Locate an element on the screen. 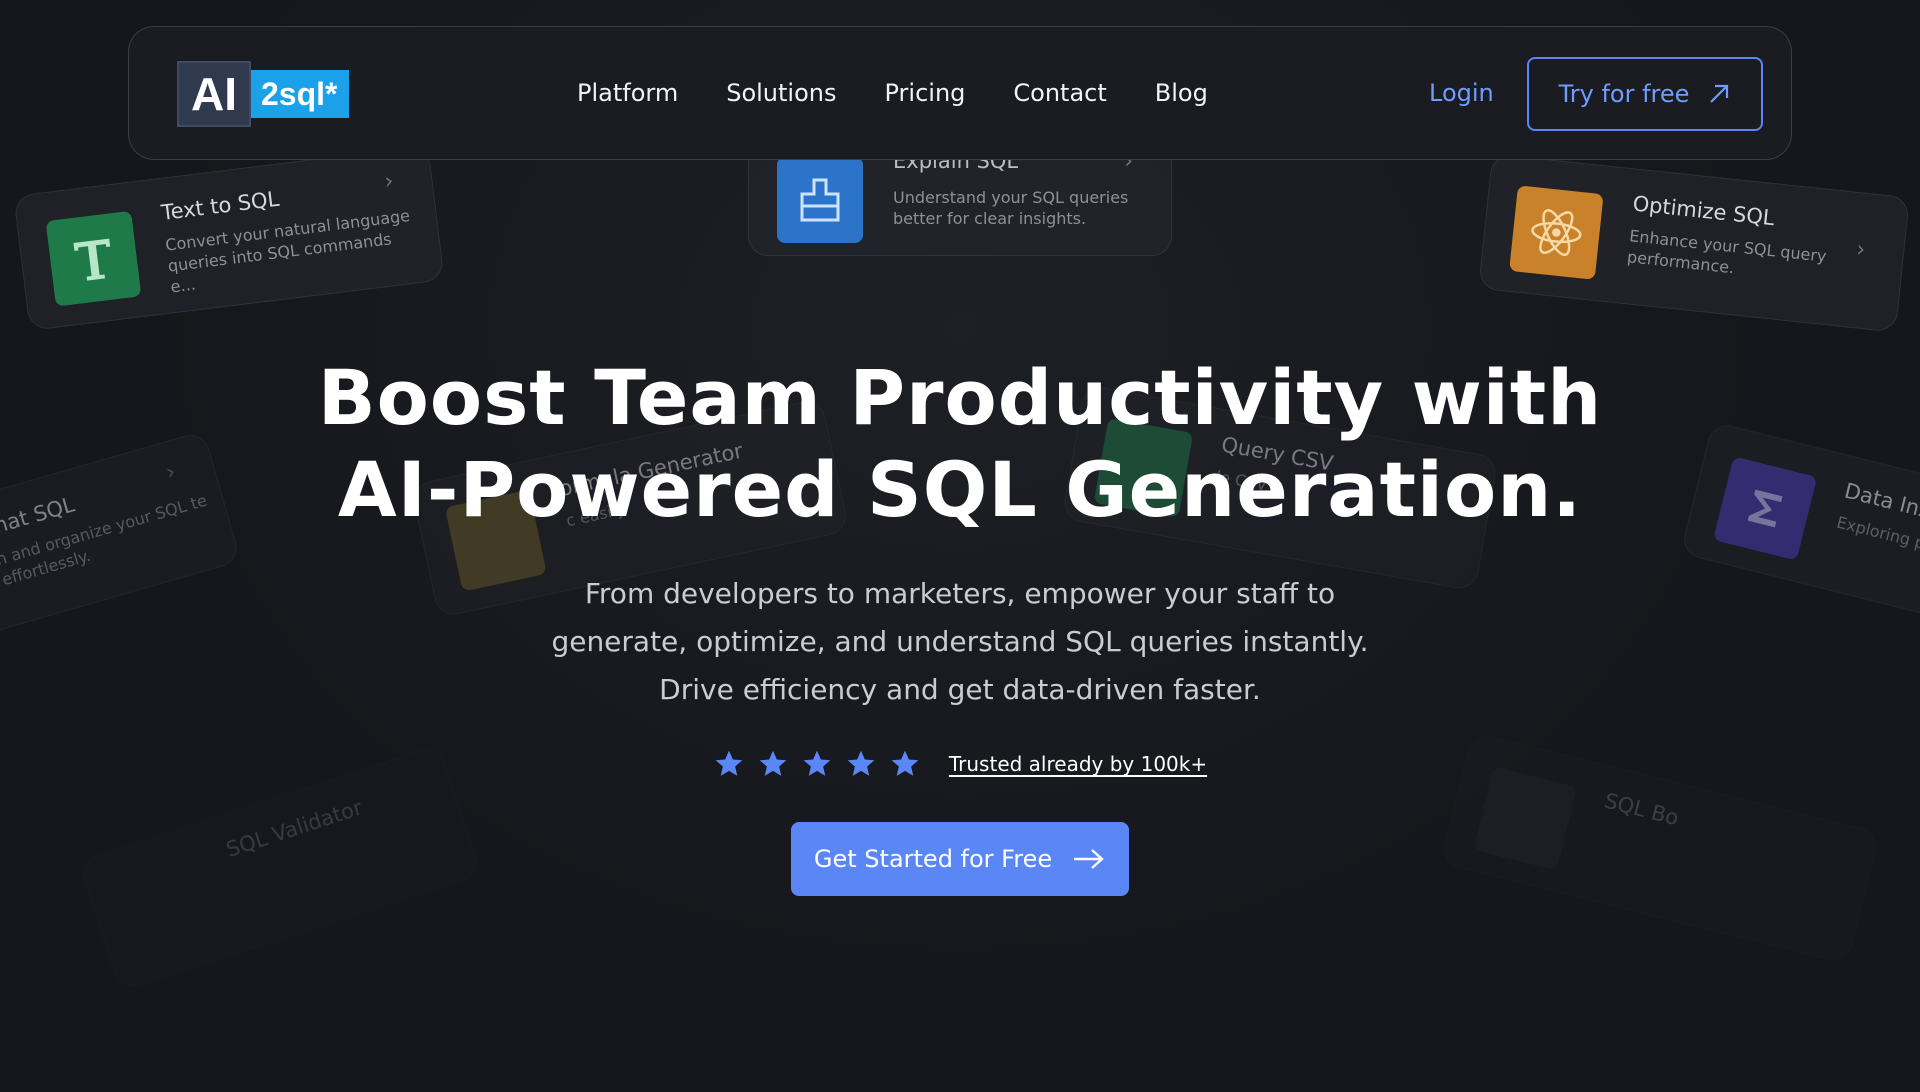 The height and width of the screenshot is (1092, 1920). arrow-up-right-icon is located at coordinates (1719, 93).